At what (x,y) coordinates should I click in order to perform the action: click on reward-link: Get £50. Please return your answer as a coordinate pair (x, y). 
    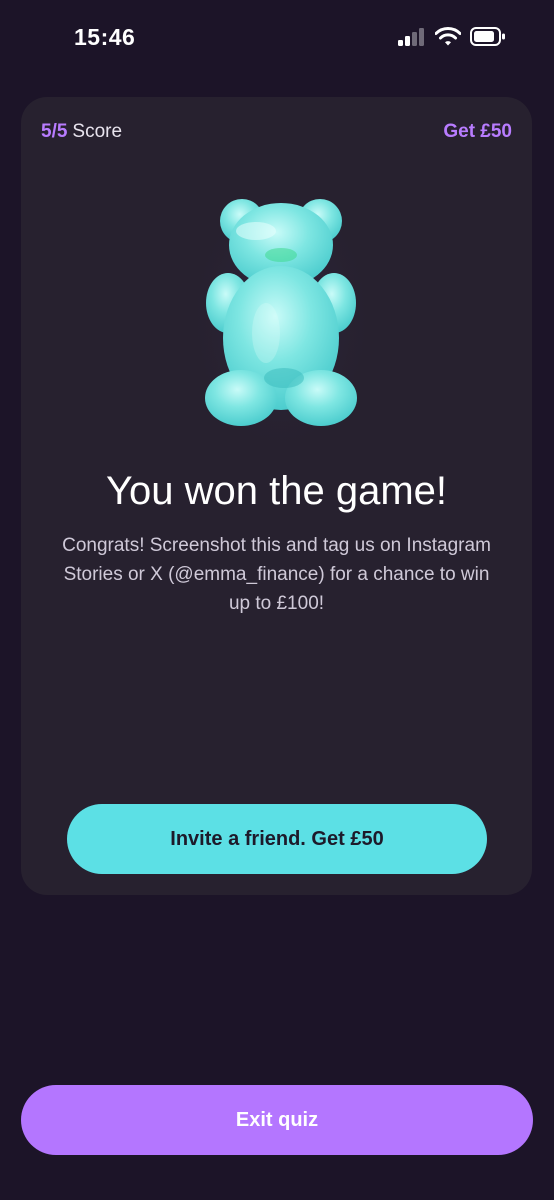
    Looking at the image, I should click on (477, 132).